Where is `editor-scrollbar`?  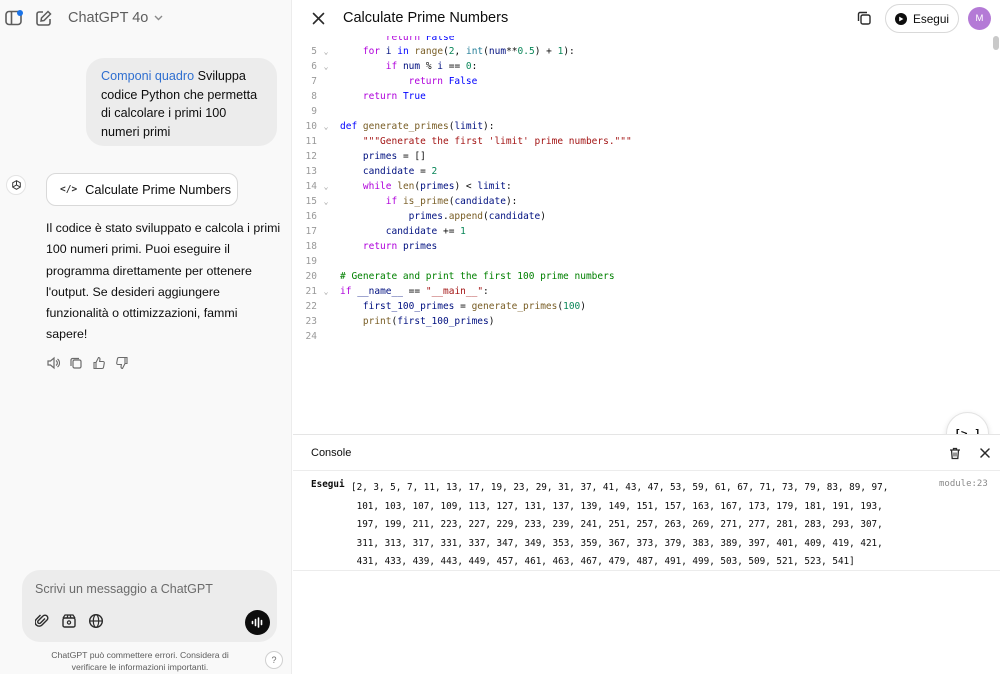 editor-scrollbar is located at coordinates (996, 43).